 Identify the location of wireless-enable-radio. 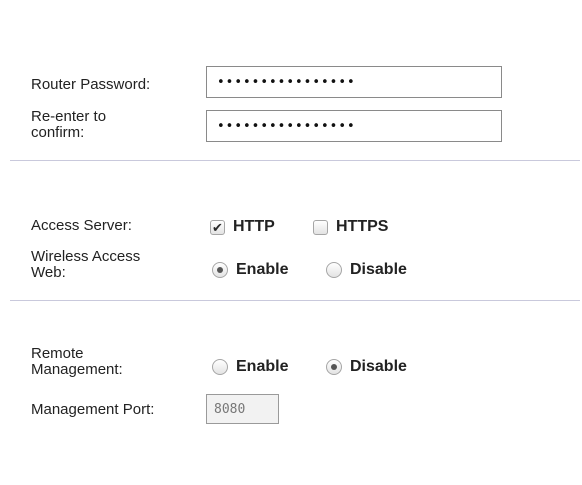
(220, 270).